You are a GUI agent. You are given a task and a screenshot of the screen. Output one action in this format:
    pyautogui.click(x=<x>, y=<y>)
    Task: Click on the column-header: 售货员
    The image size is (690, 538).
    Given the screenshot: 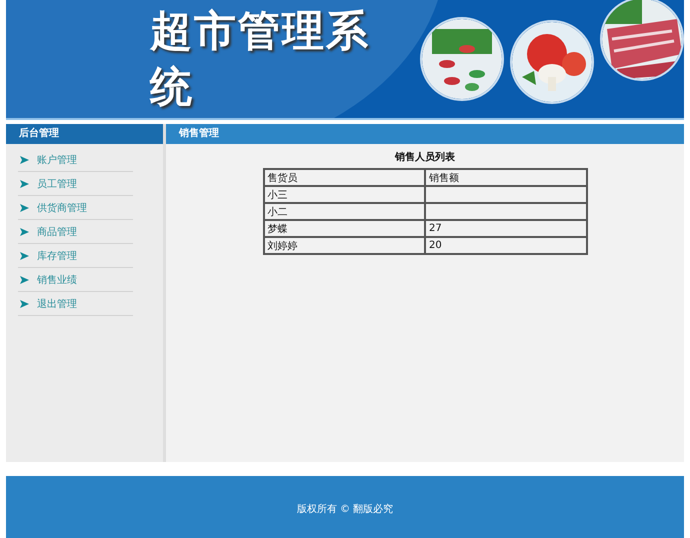 What is the action you would take?
    pyautogui.click(x=283, y=178)
    